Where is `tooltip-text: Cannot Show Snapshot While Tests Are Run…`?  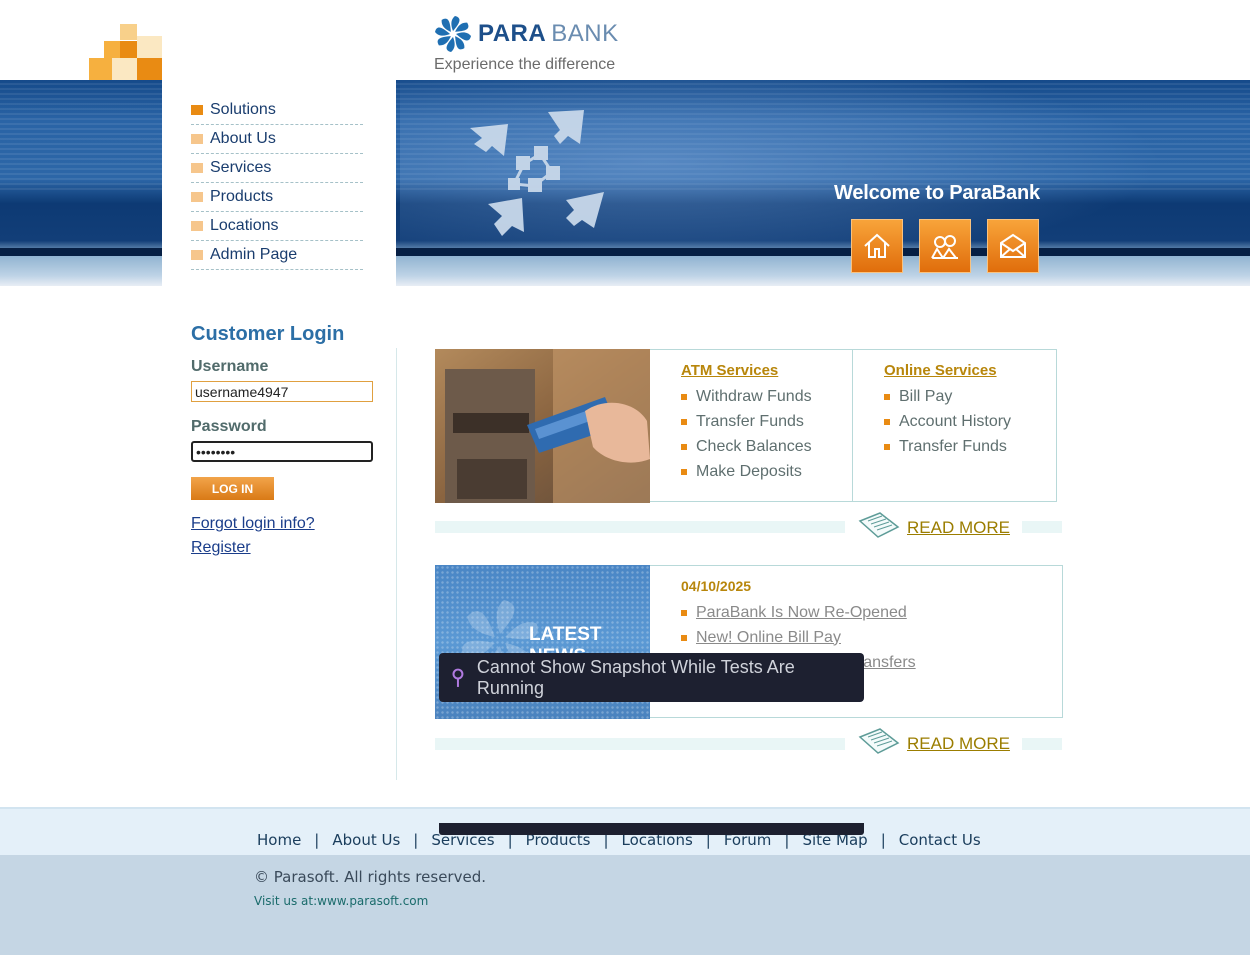 tooltip-text: Cannot Show Snapshot While Tests Are Run… is located at coordinates (635, 677).